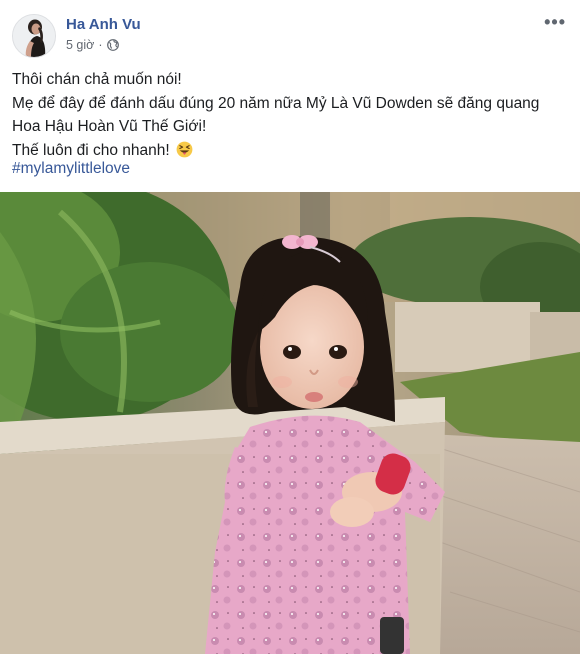  What do you see at coordinates (555, 22) in the screenshot?
I see `more-options-button: •••` at bounding box center [555, 22].